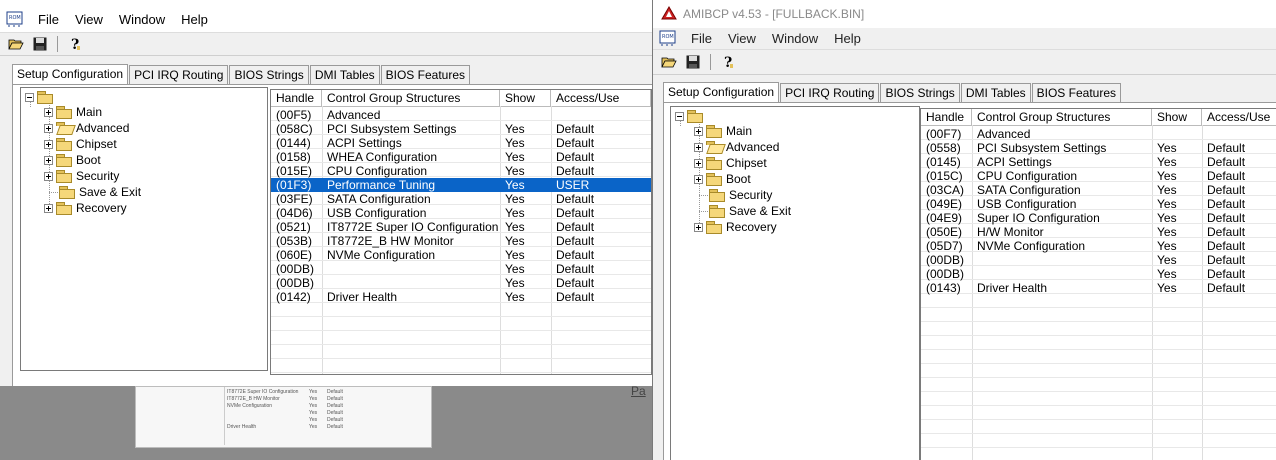 The image size is (1276, 460). What do you see at coordinates (335, 399) in the screenshot?
I see `ghost-cell: Default` at bounding box center [335, 399].